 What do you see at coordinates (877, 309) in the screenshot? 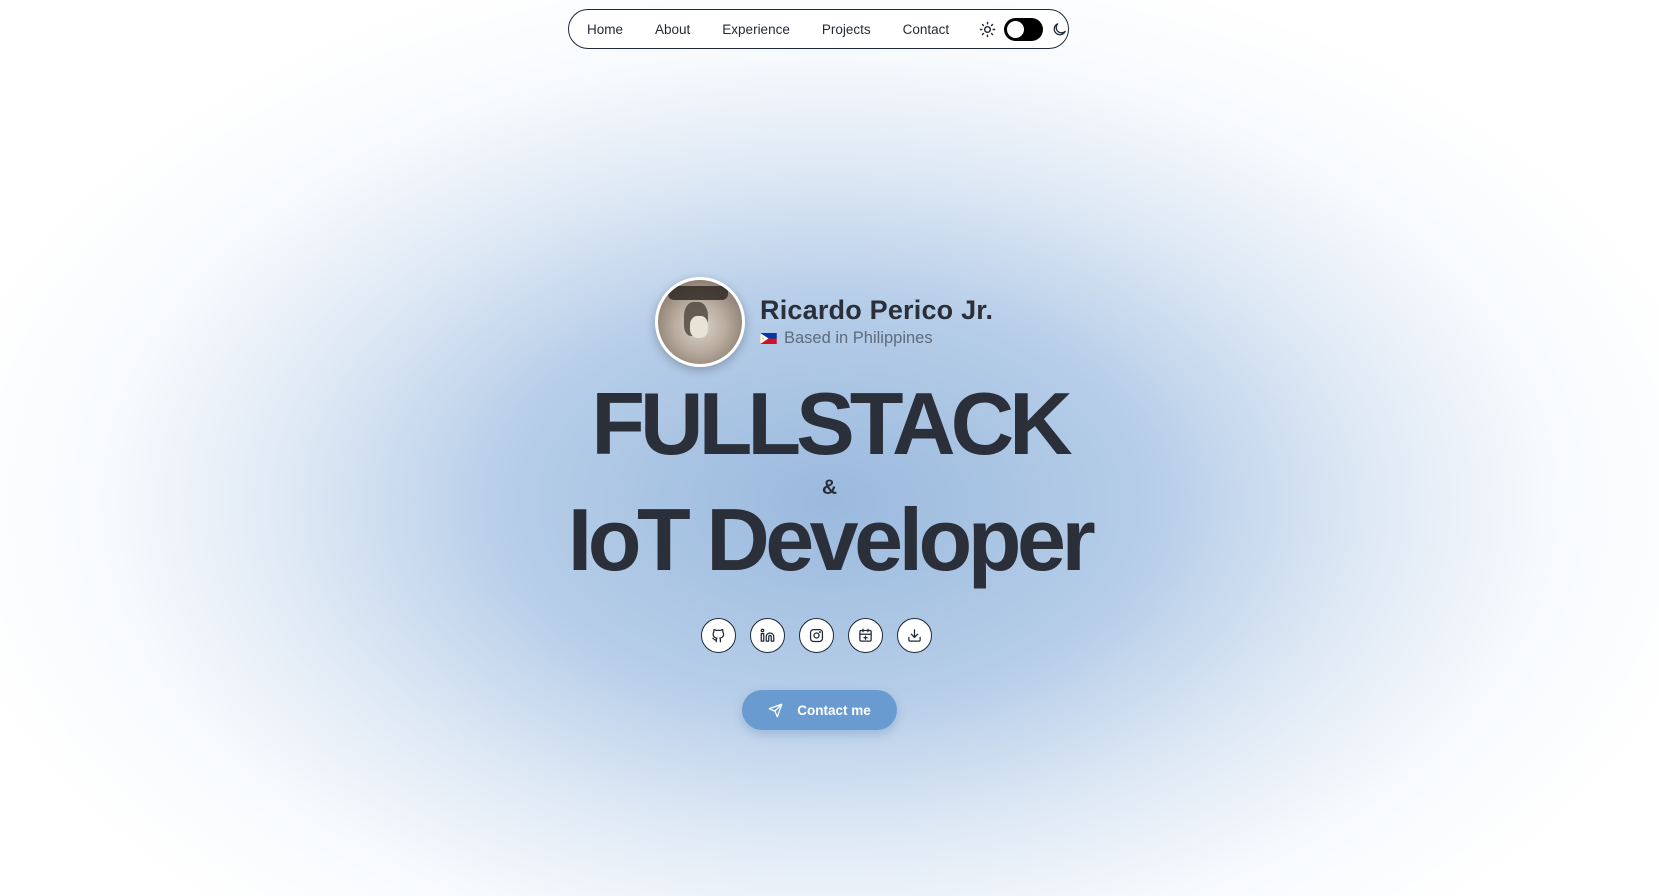
I see `profile-name: Ricardo Perico Jr.` at bounding box center [877, 309].